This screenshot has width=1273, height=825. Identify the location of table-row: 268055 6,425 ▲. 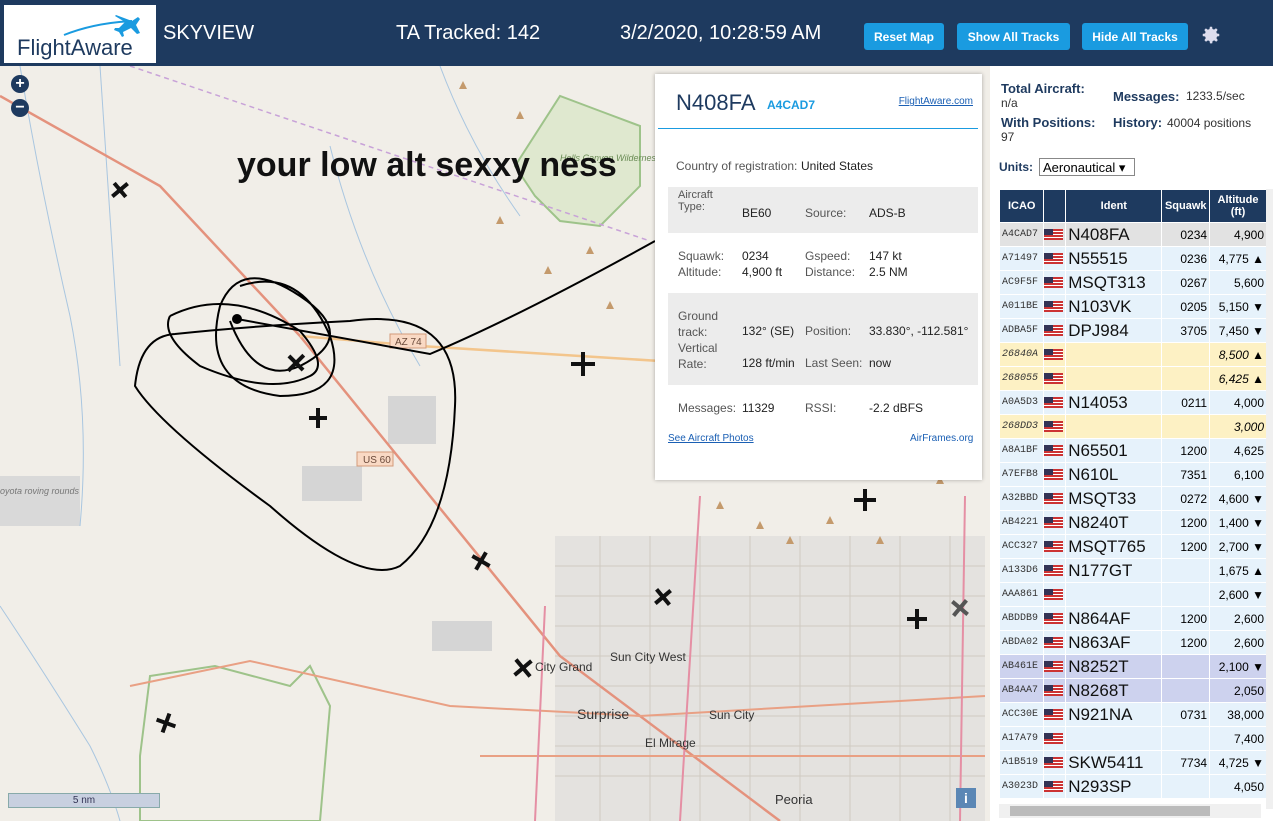
(1133, 378).